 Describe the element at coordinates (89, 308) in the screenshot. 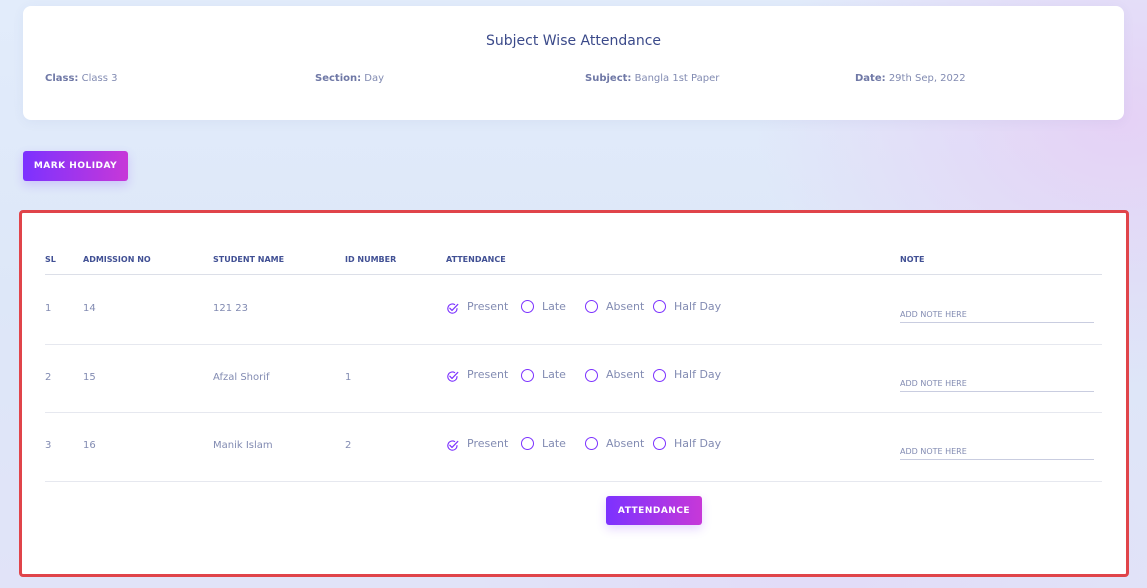

I see `cell-admission-no: 14` at that location.